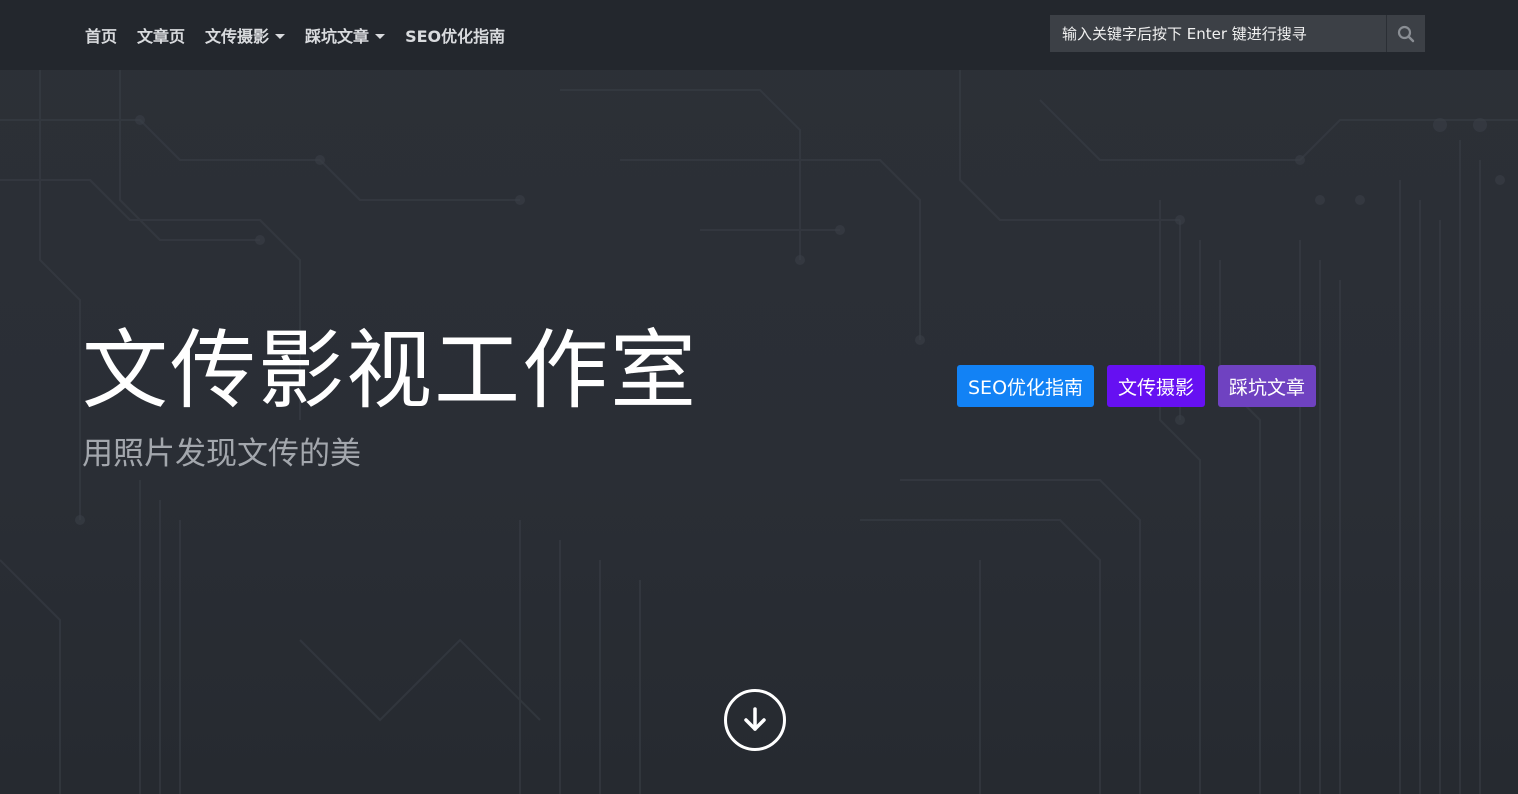 The height and width of the screenshot is (794, 1518). I want to click on tag-seo-guide: SEO优化指南, so click(1026, 386).